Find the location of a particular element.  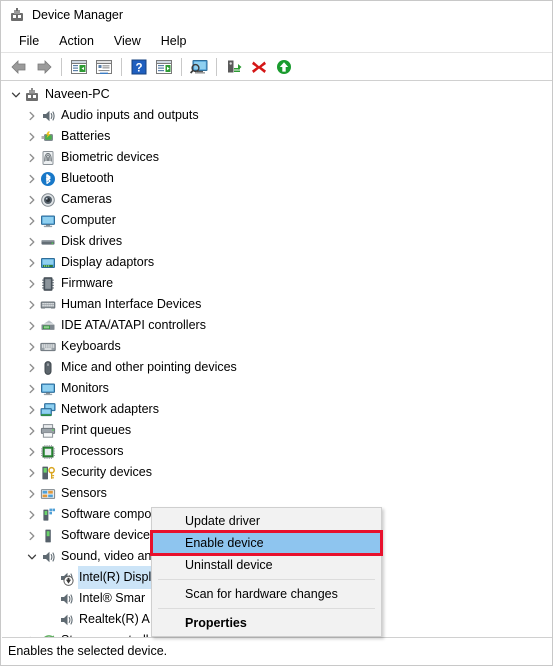

scan-for-hardware-changes-button is located at coordinates (199, 67).